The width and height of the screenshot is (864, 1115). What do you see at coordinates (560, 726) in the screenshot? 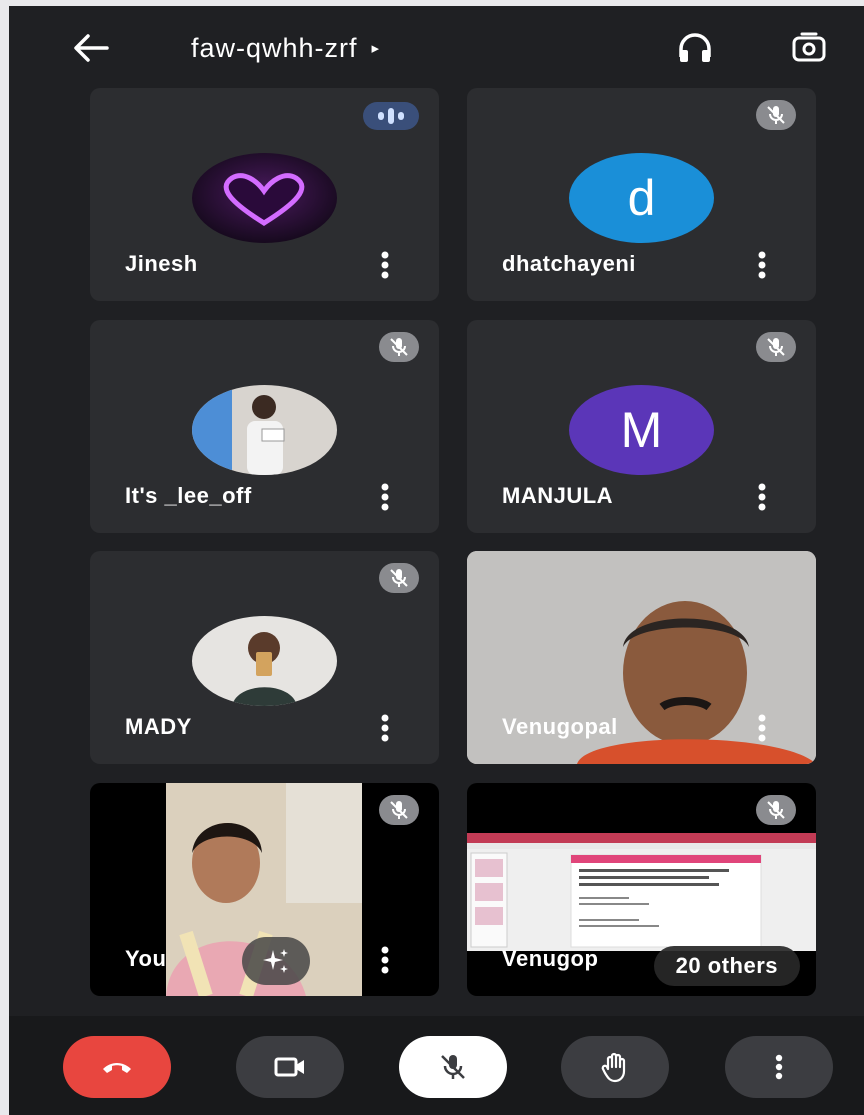
I see `participant-name: Venugopal` at bounding box center [560, 726].